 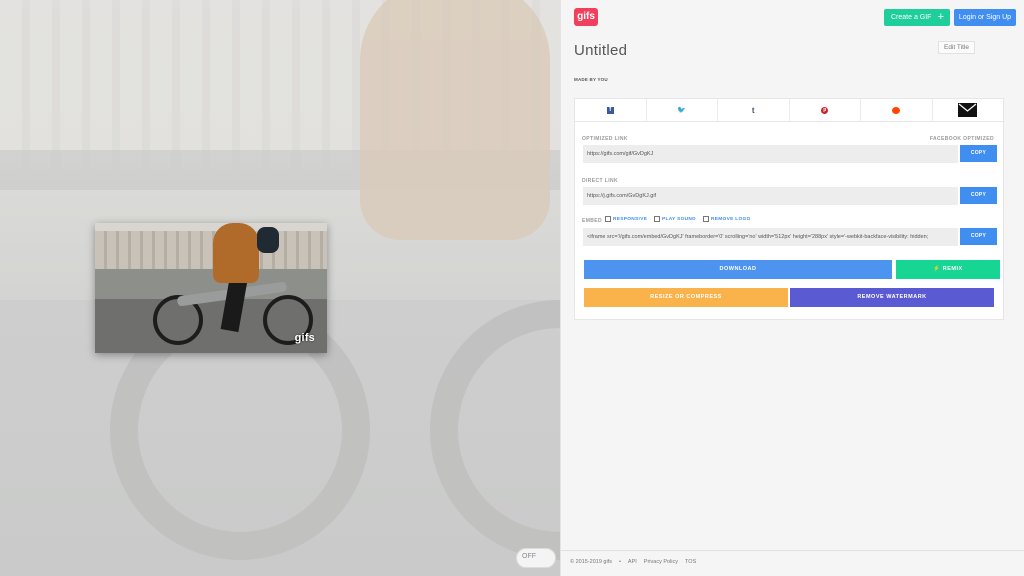 What do you see at coordinates (592, 221) in the screenshot?
I see `embed-label: EMBED` at bounding box center [592, 221].